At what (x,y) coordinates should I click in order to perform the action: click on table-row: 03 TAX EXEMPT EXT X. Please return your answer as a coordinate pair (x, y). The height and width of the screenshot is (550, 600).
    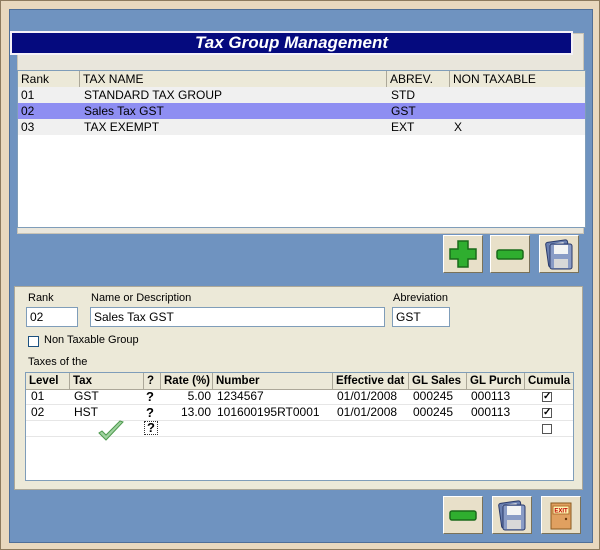
    Looking at the image, I should click on (301, 127).